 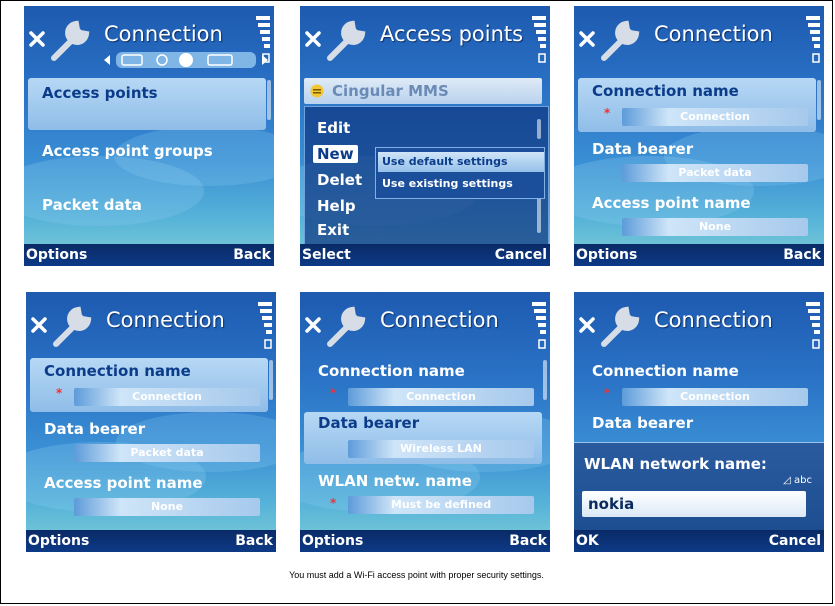 I want to click on menu-item-exit: Exit, so click(x=333, y=230).